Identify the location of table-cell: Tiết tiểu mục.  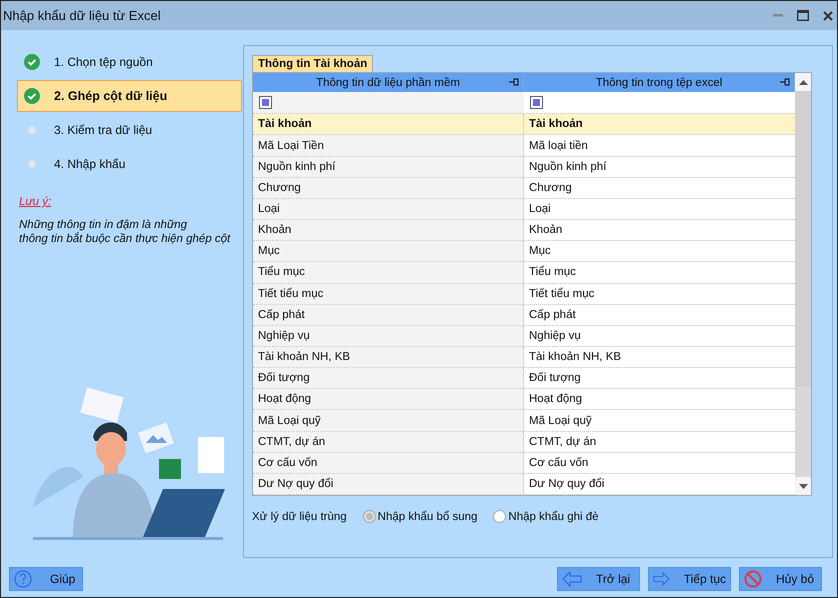
(388, 294).